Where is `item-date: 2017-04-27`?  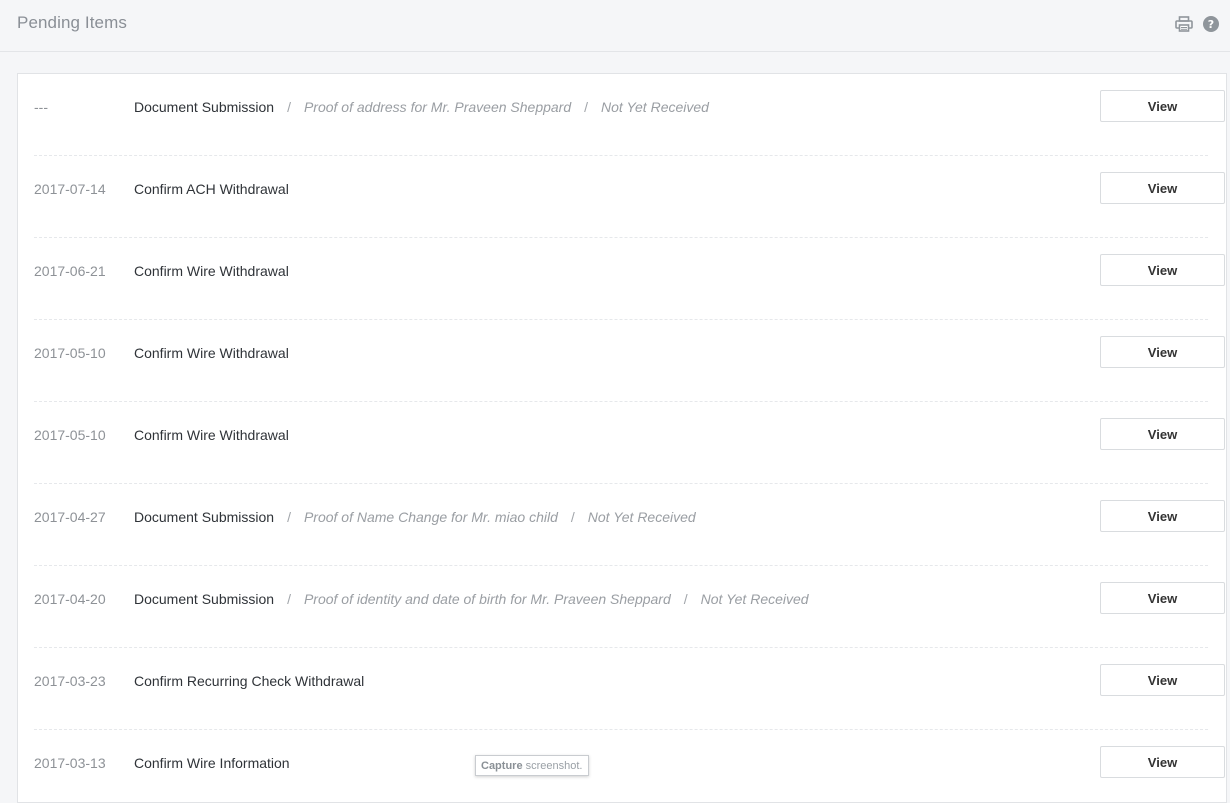
item-date: 2017-04-27 is located at coordinates (70, 517).